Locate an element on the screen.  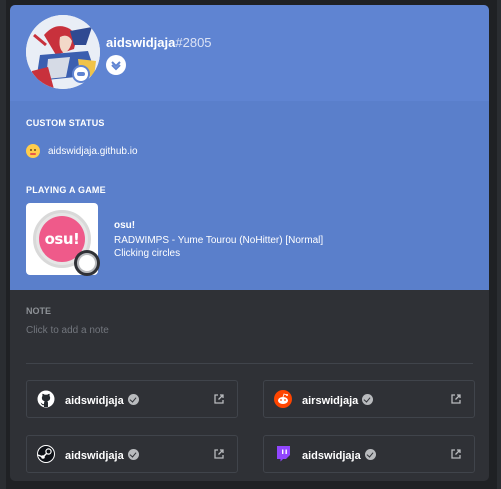
connected-account-github: aidswidjaja is located at coordinates (132, 399).